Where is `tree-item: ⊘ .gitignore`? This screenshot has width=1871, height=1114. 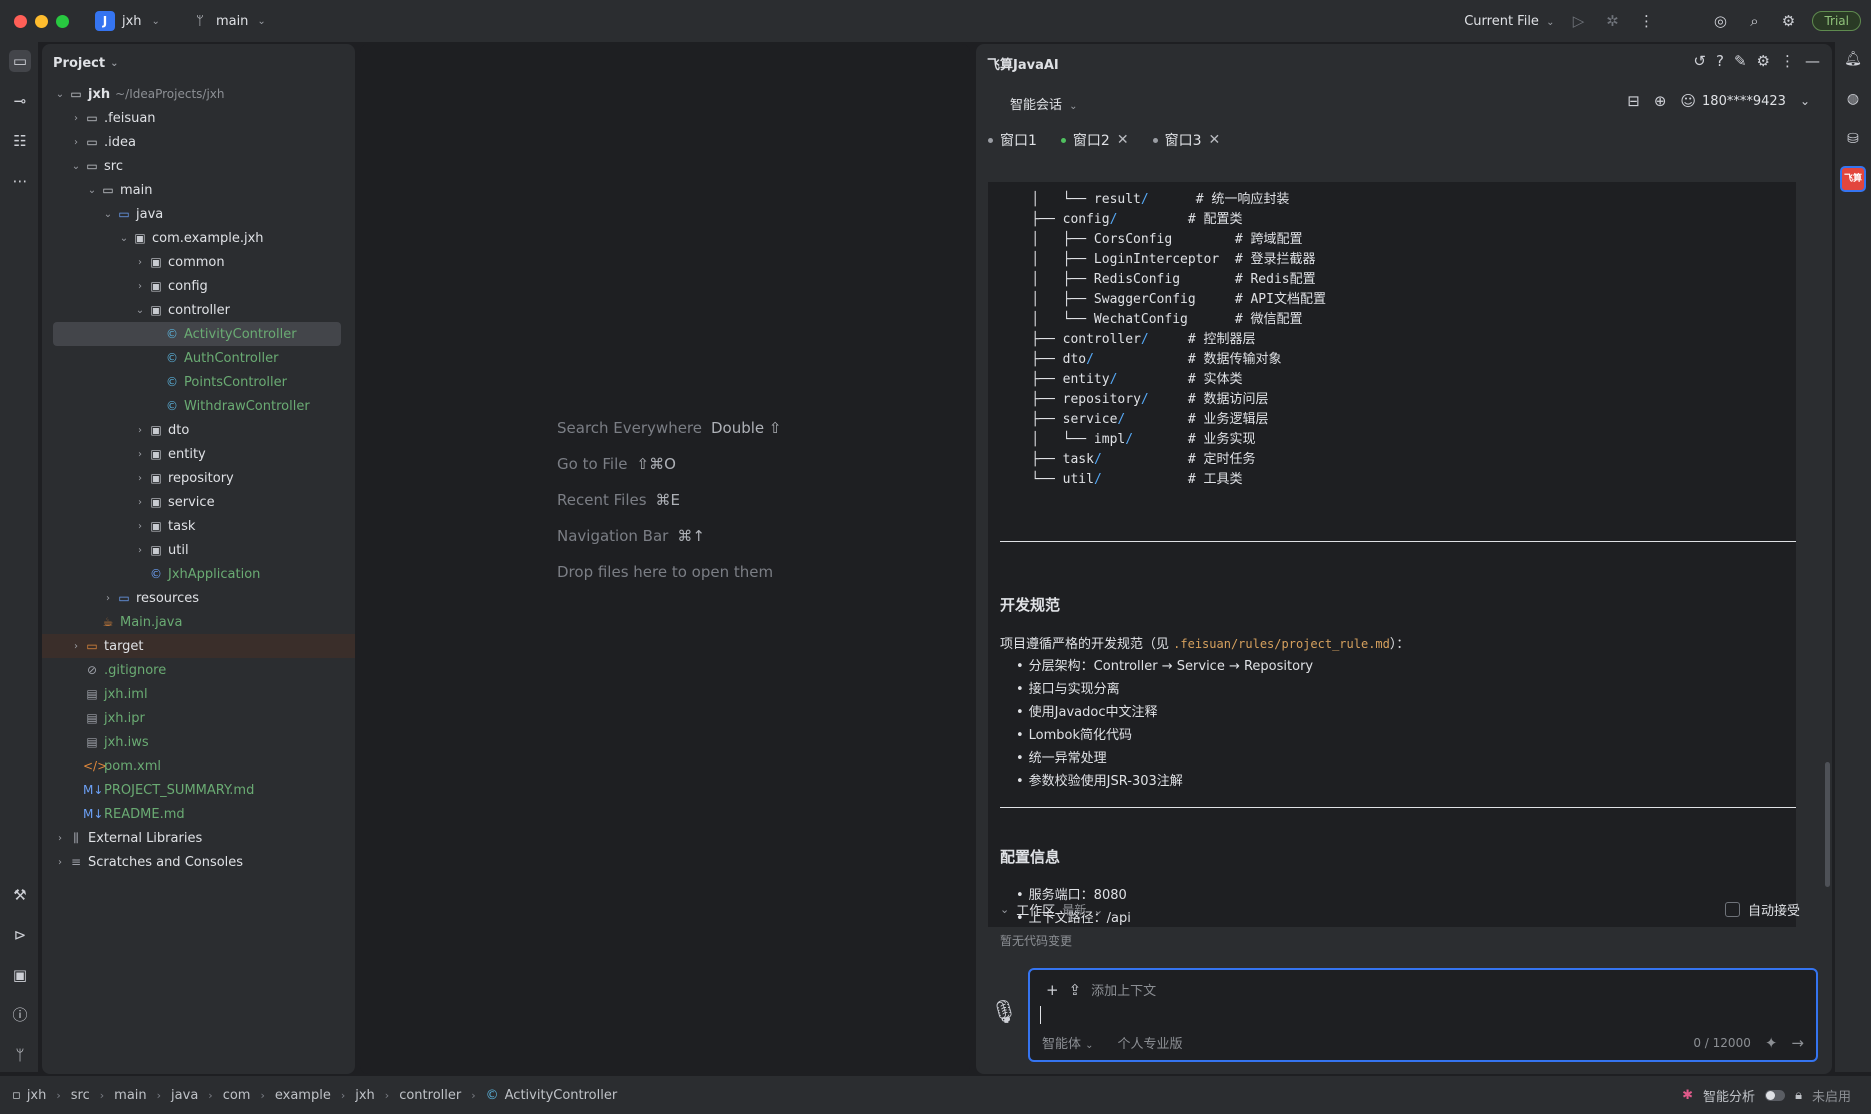
tree-item: ⊘ .gitignore is located at coordinates (198, 670).